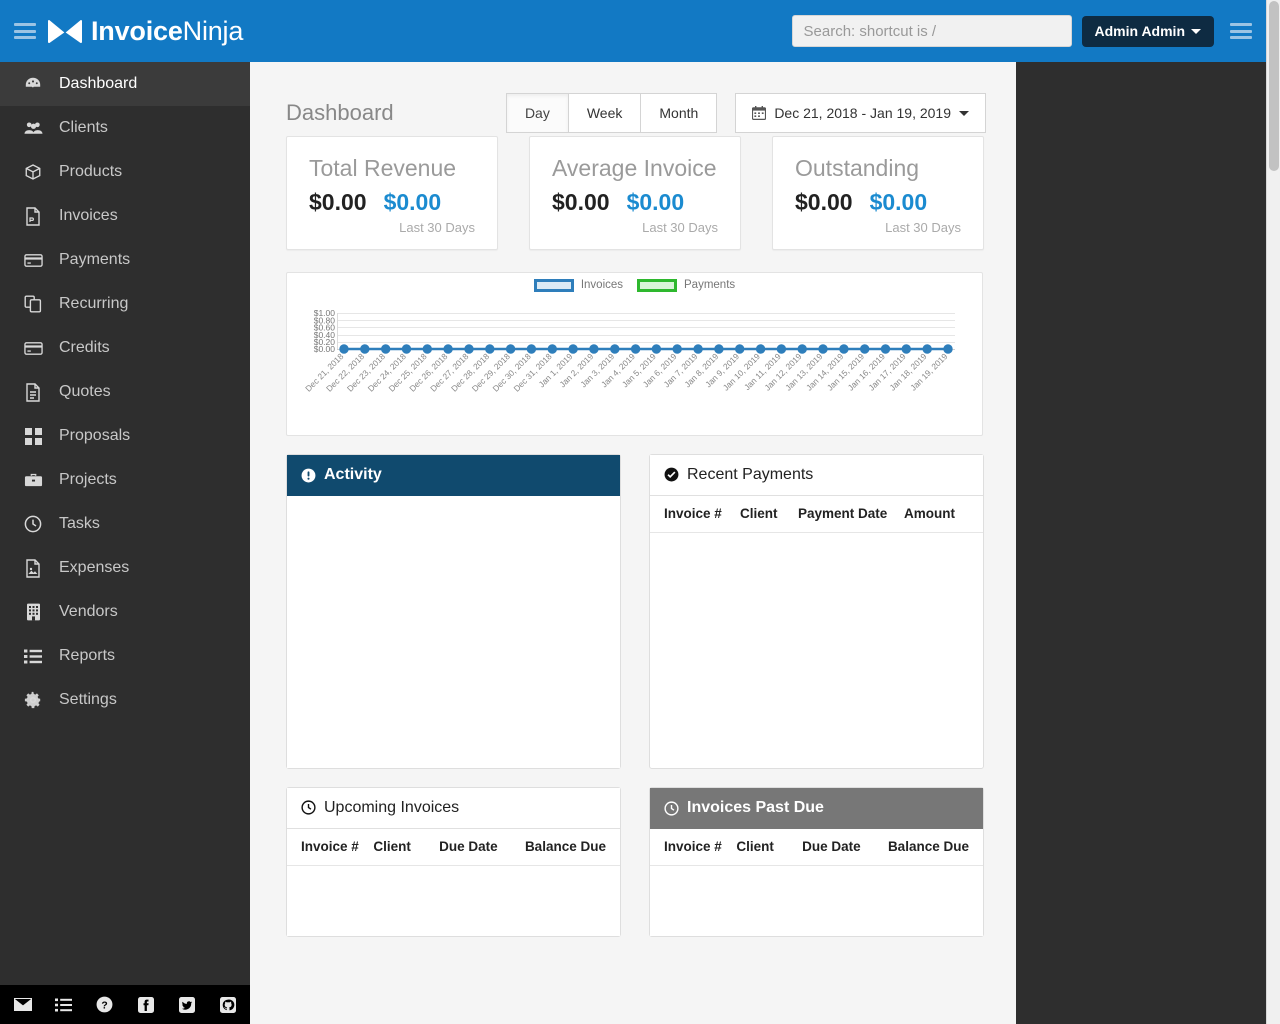 The width and height of the screenshot is (1280, 1024). What do you see at coordinates (125, 612) in the screenshot?
I see `sidebar-item-vendors: Vendors` at bounding box center [125, 612].